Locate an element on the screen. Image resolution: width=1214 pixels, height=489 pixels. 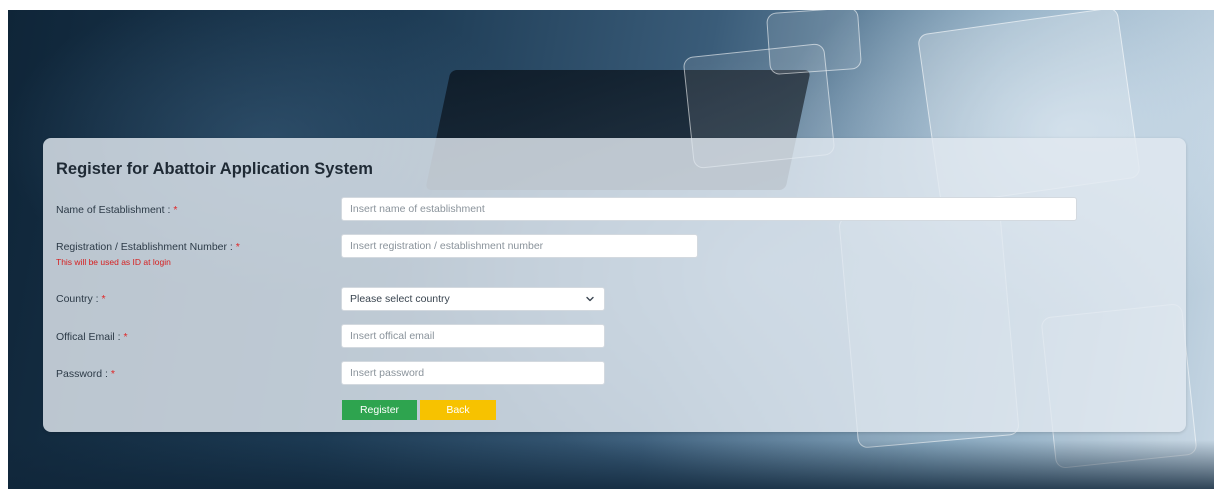
background-shadow is located at coordinates (611, 464).